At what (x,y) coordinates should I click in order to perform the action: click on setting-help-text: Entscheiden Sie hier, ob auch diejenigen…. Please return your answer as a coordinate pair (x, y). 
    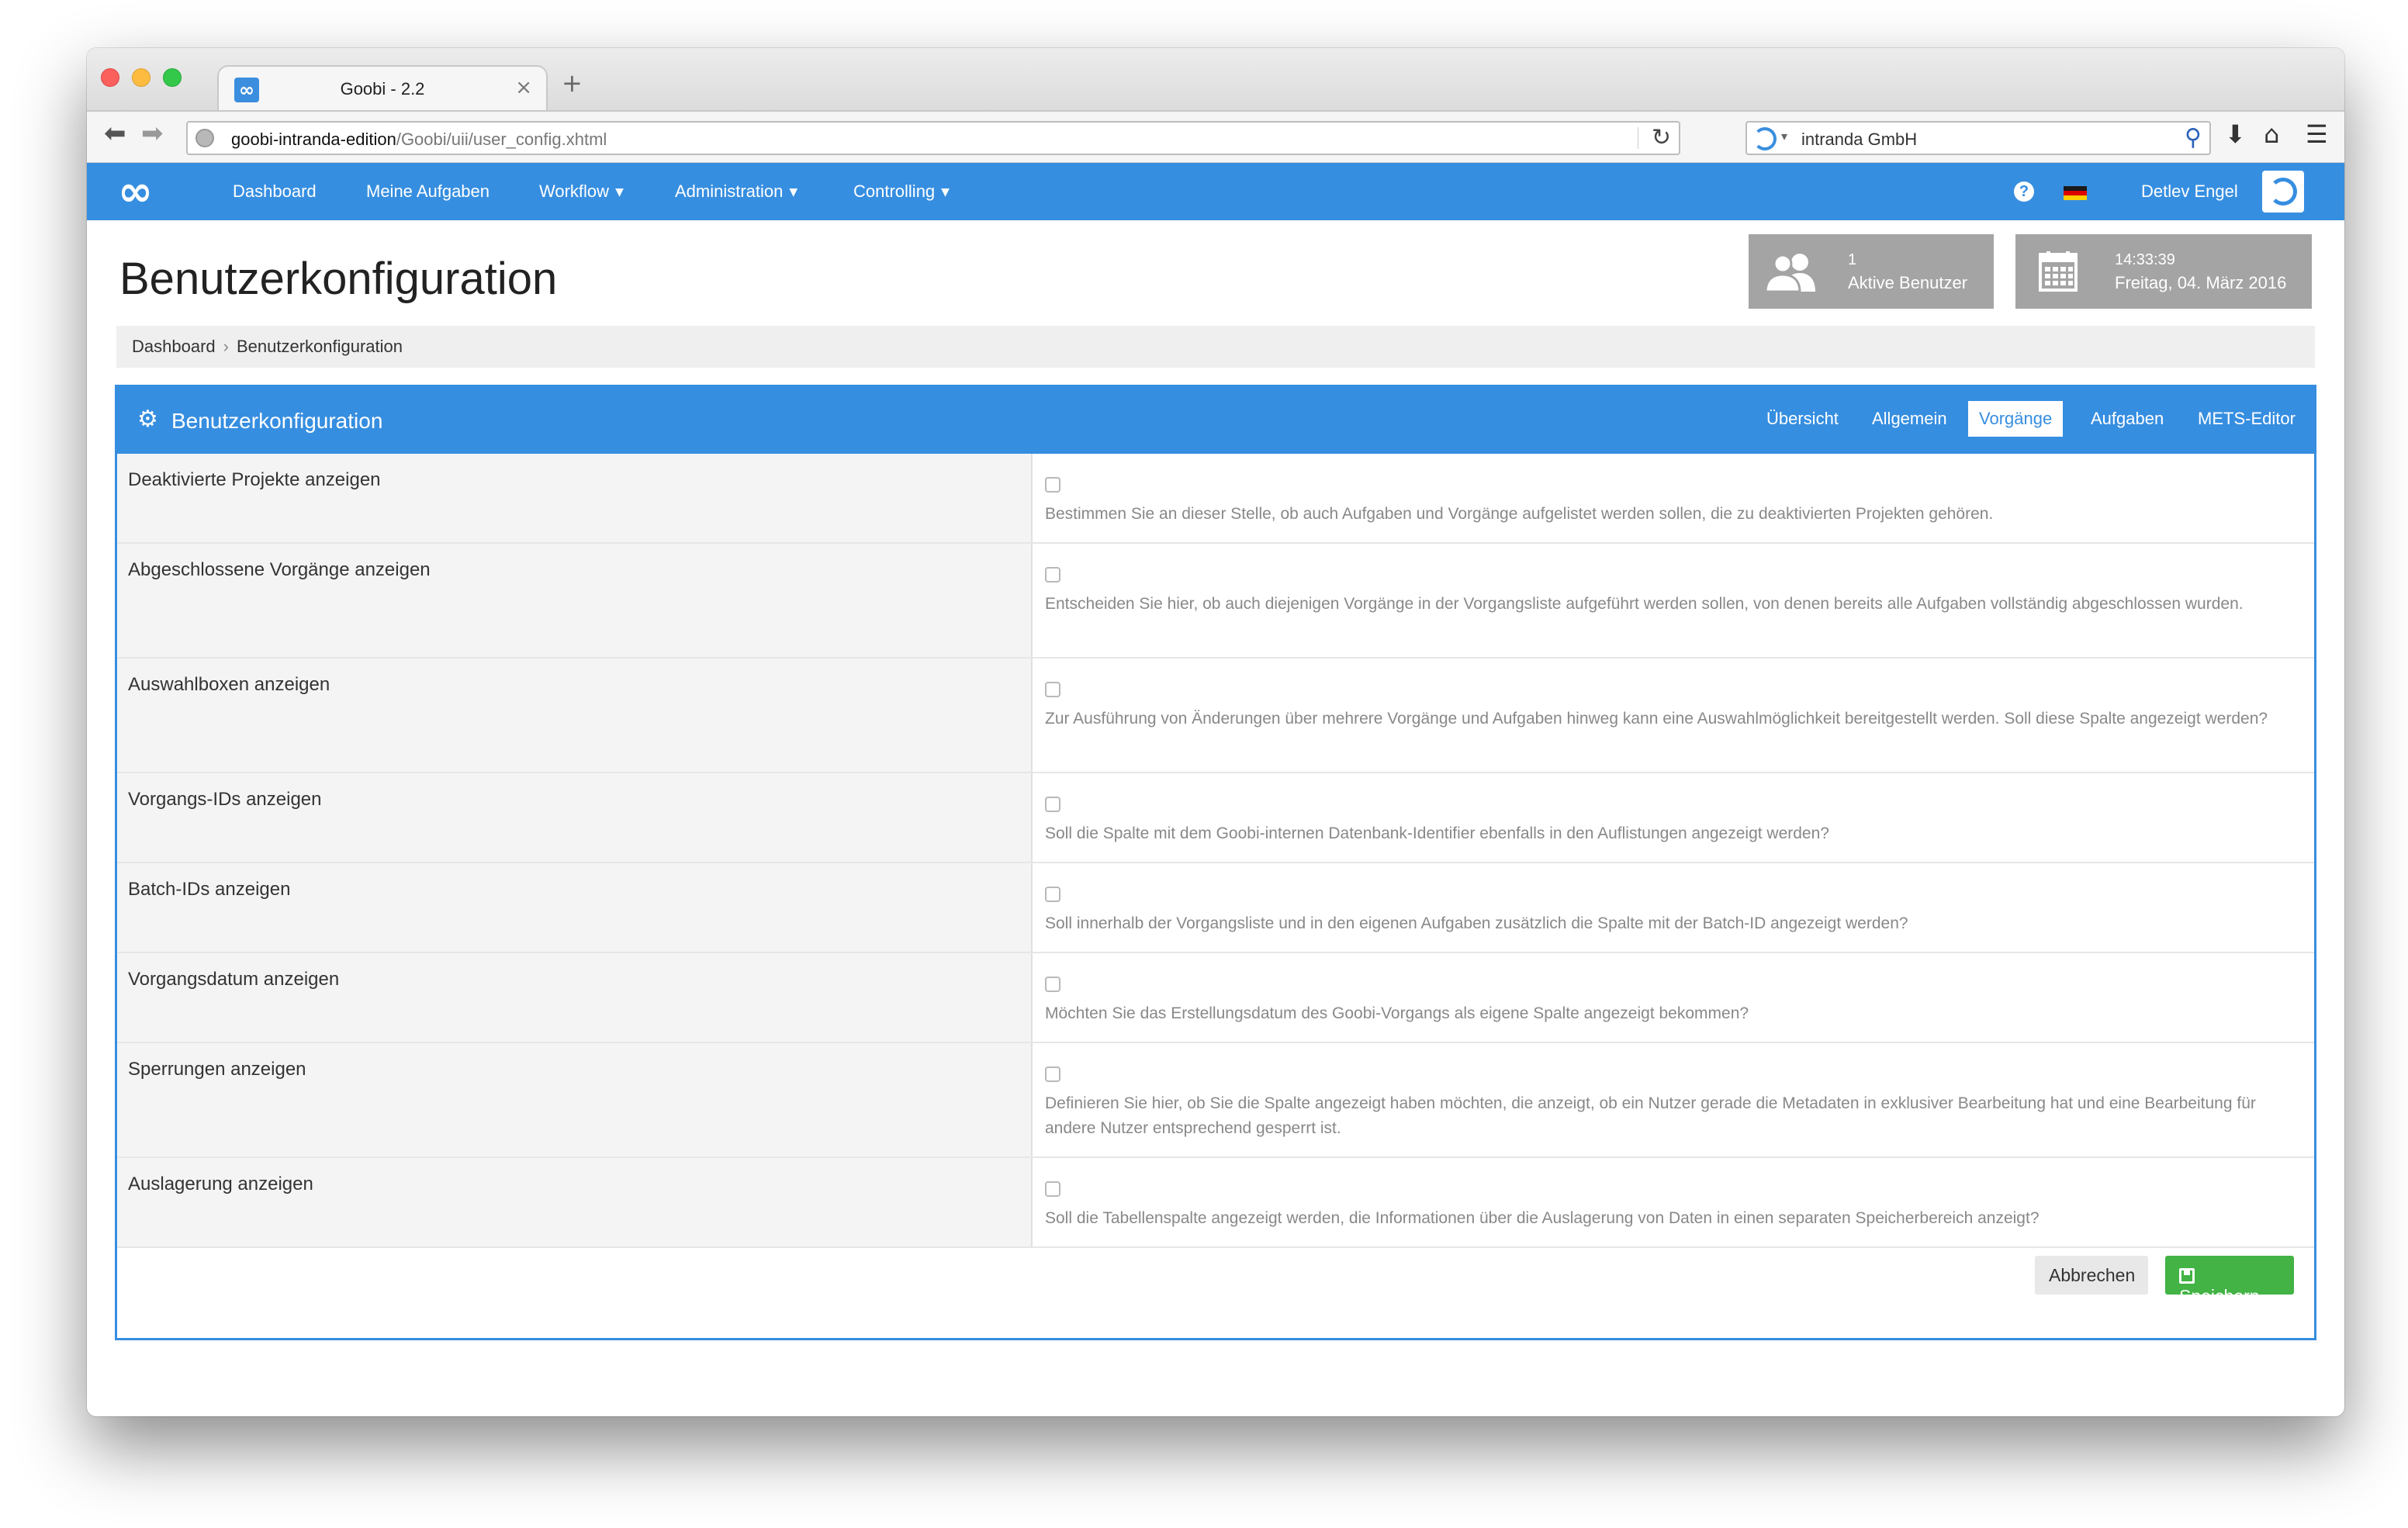
    Looking at the image, I should click on (1644, 604).